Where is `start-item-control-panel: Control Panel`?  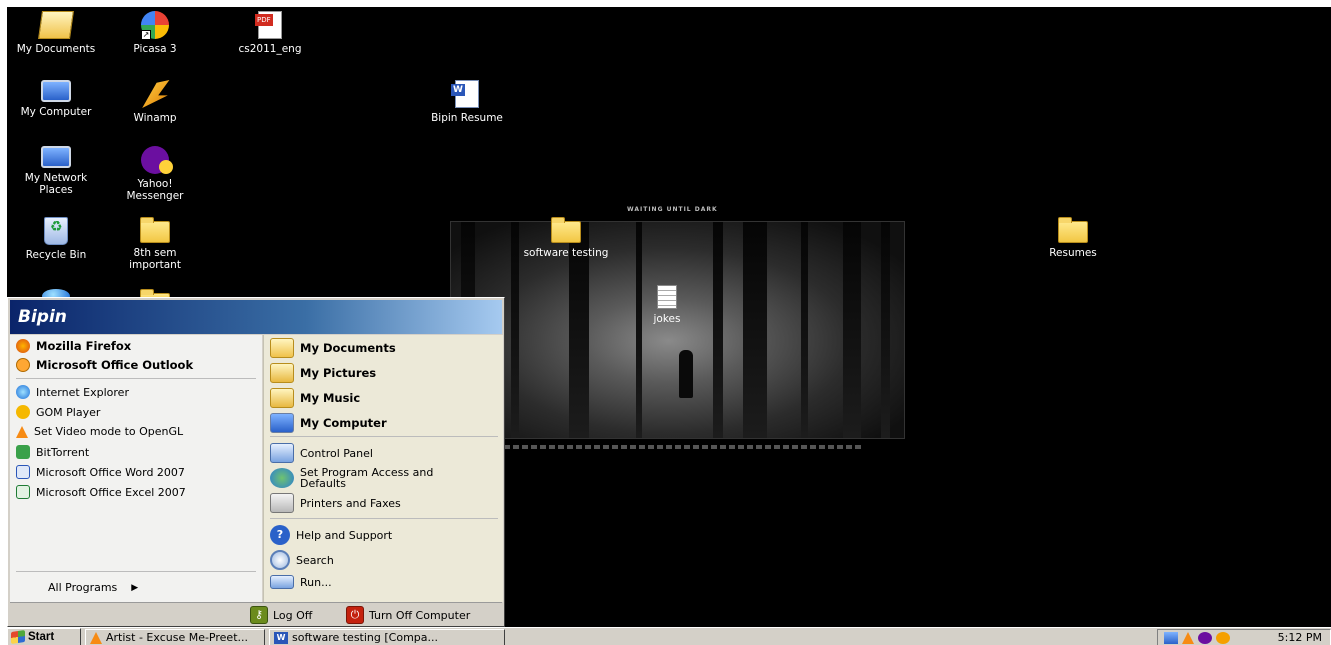
start-item-control-panel: Control Panel is located at coordinates (321, 453).